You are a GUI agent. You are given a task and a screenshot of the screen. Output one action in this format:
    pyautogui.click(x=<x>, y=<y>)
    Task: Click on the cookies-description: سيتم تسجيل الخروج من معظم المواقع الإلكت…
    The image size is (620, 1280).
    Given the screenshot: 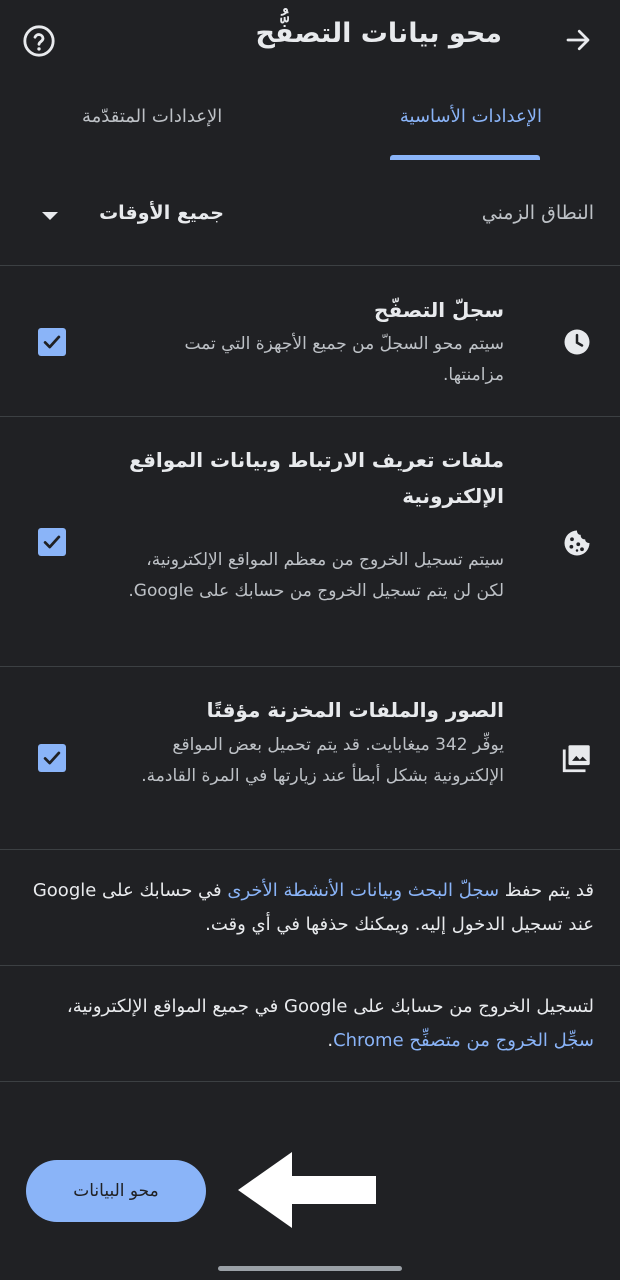 What is the action you would take?
    pyautogui.click(x=316, y=575)
    